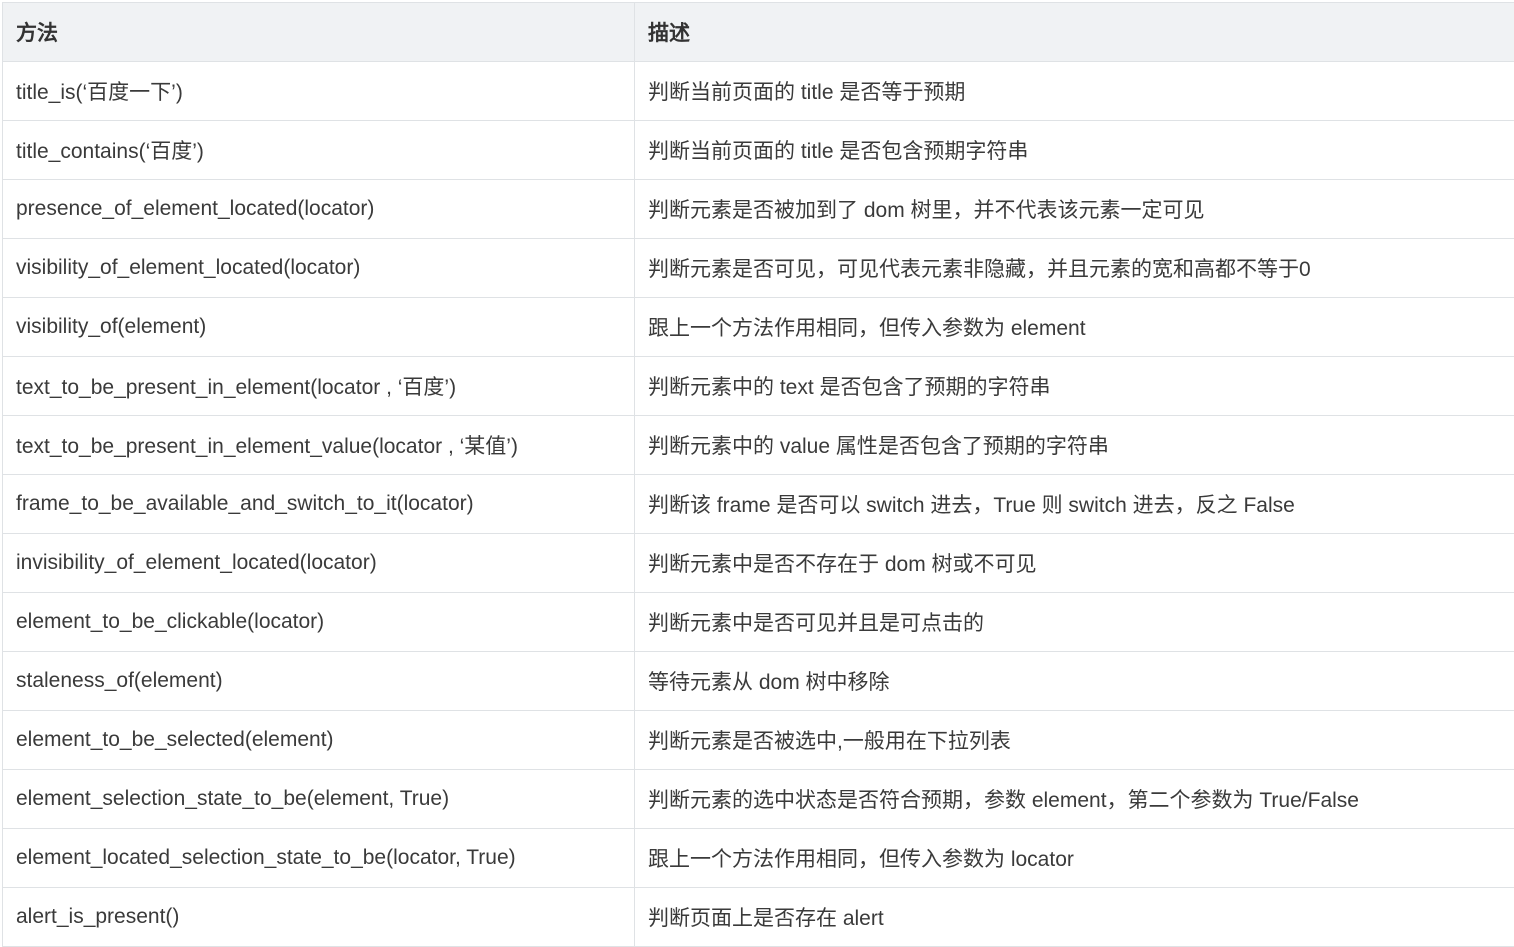 Image resolution: width=1514 pixels, height=947 pixels. Describe the element at coordinates (319, 268) in the screenshot. I see `method-cell: visibility_of_element_located(locator)` at that location.